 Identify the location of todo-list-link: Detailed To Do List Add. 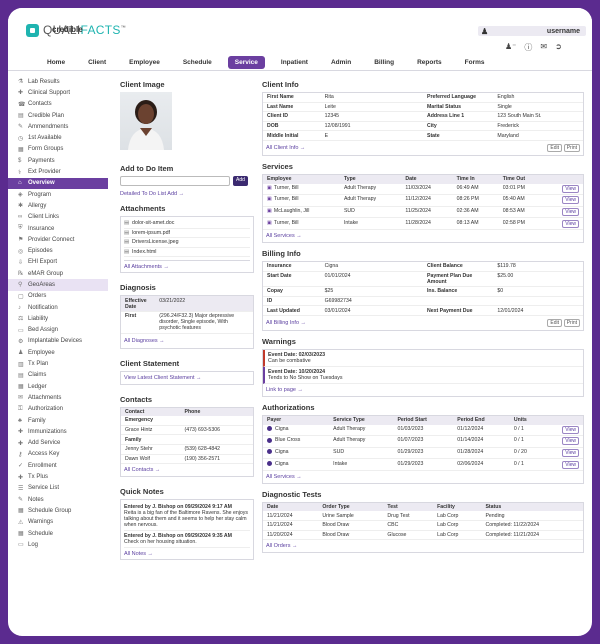
(187, 194).